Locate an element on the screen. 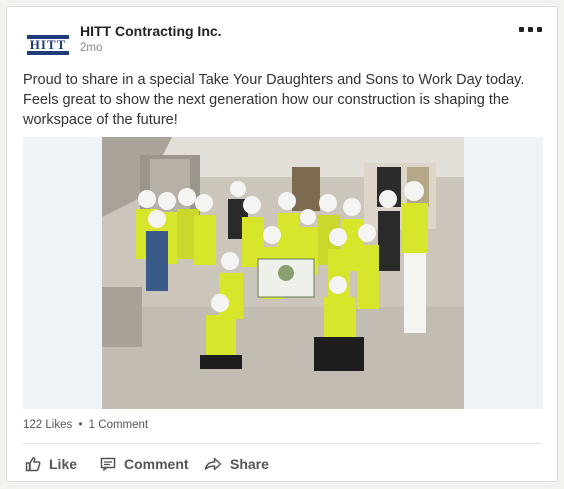 The image size is (564, 489). comment-label: Comment is located at coordinates (156, 464).